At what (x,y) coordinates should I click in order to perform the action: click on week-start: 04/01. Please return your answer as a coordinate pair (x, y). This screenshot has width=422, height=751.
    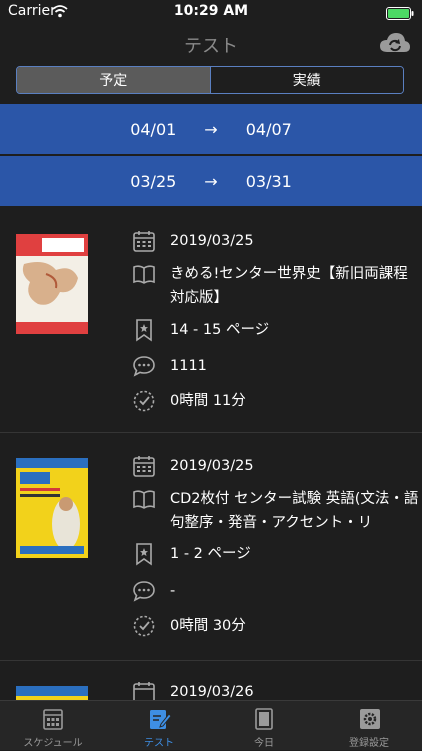
    Looking at the image, I should click on (153, 129).